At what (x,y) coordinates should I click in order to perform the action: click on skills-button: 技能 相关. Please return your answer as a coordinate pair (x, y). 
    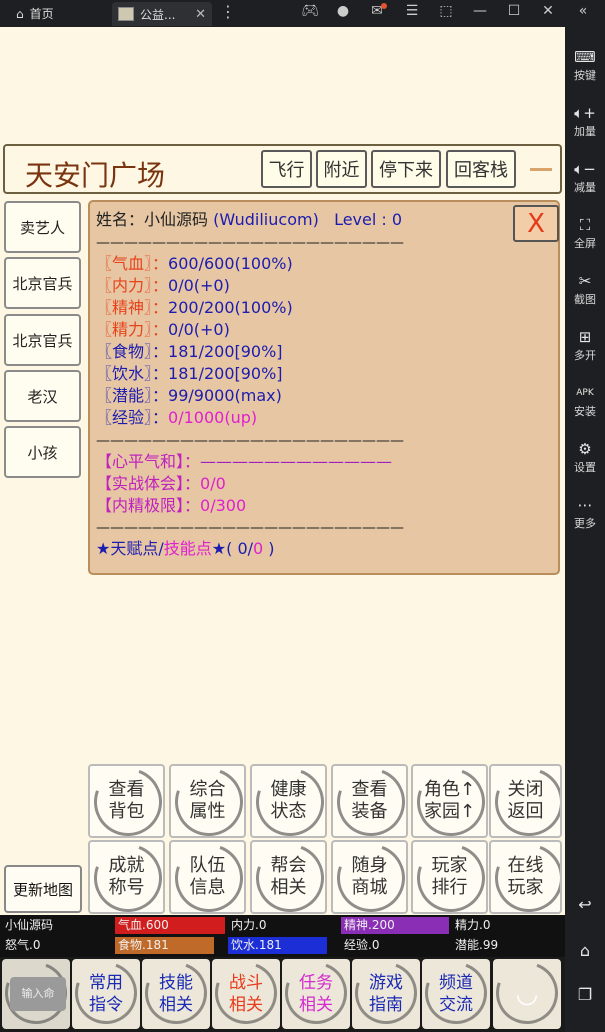
    Looking at the image, I should click on (176, 994).